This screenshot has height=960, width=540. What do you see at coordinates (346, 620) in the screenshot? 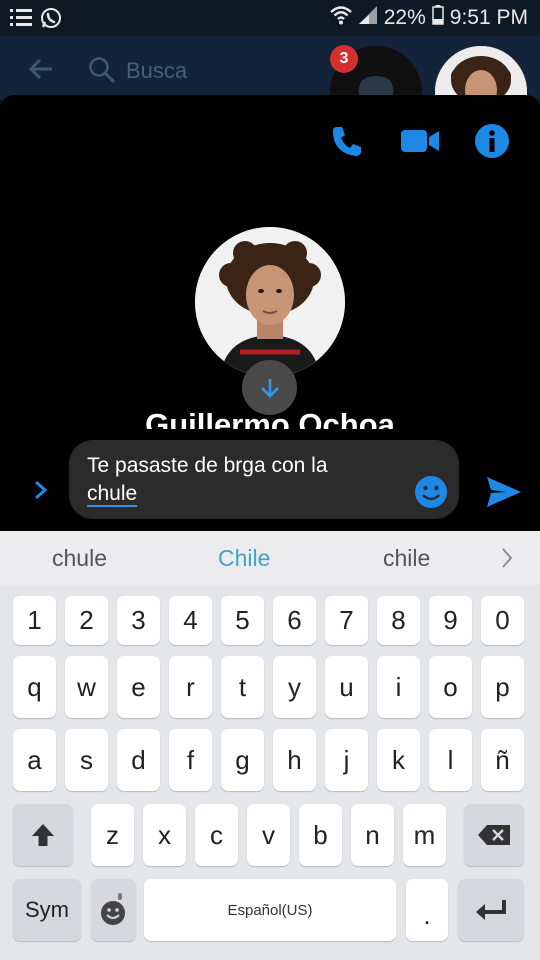
I see `key-7: 7` at bounding box center [346, 620].